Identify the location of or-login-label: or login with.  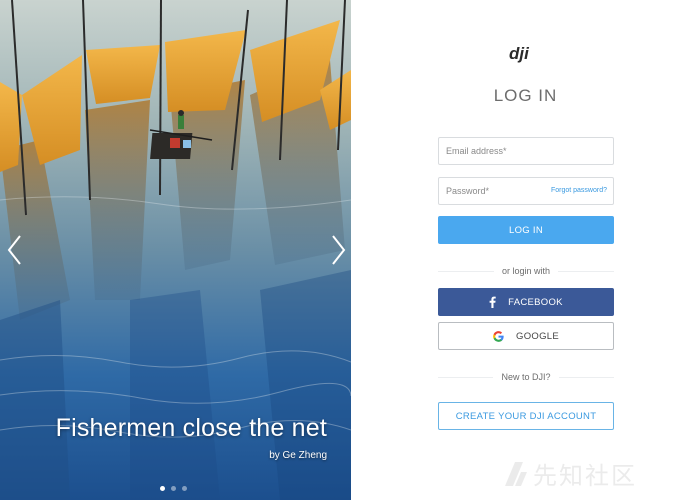
(526, 271).